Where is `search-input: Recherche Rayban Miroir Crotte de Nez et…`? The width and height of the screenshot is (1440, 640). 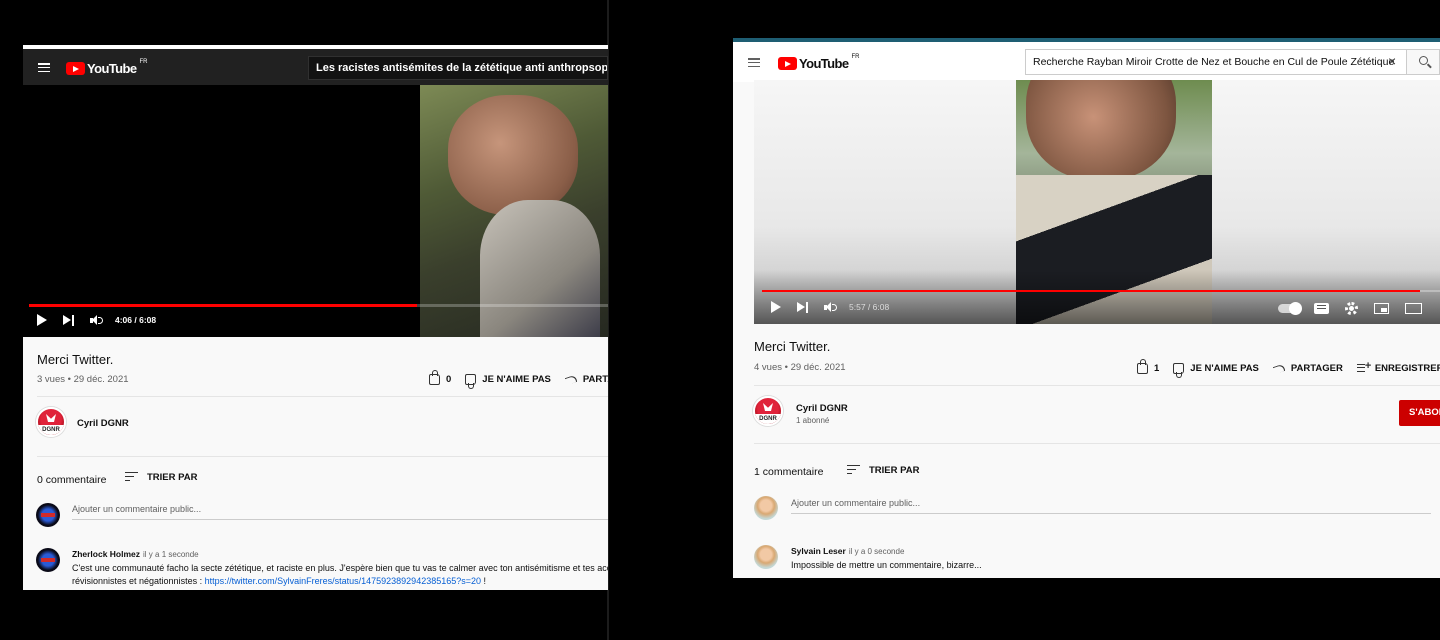 search-input: Recherche Rayban Miroir Crotte de Nez et… is located at coordinates (1216, 62).